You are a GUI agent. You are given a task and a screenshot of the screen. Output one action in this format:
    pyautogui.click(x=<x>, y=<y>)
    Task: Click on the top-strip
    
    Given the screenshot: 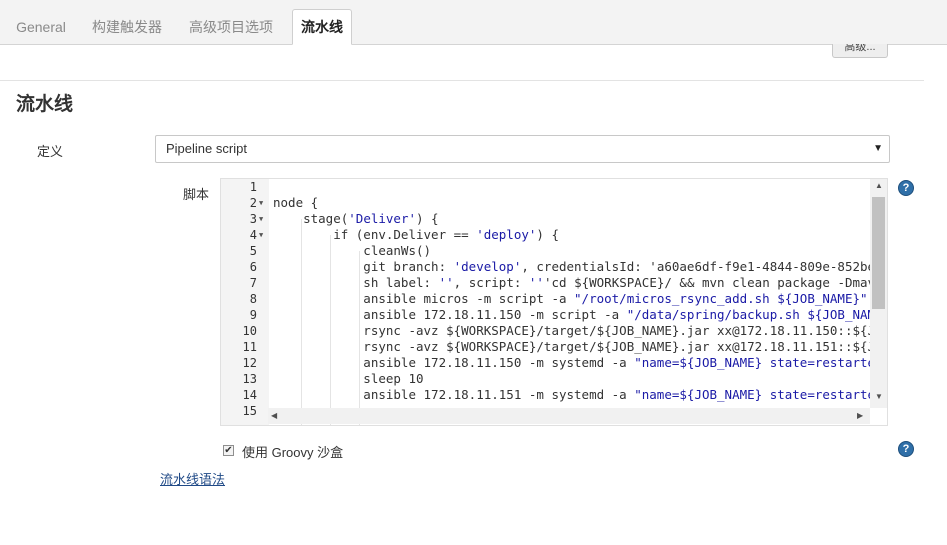 What is the action you would take?
    pyautogui.click(x=473, y=2)
    